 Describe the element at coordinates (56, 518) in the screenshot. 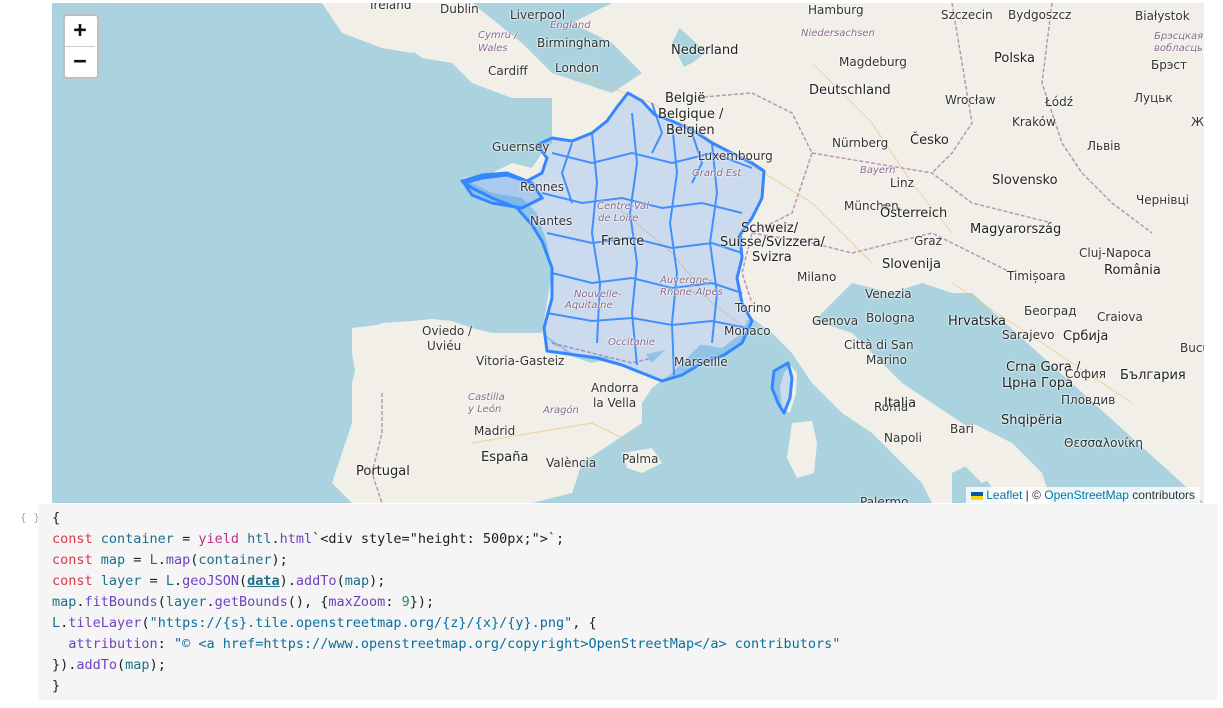

I see `code-line: {` at that location.